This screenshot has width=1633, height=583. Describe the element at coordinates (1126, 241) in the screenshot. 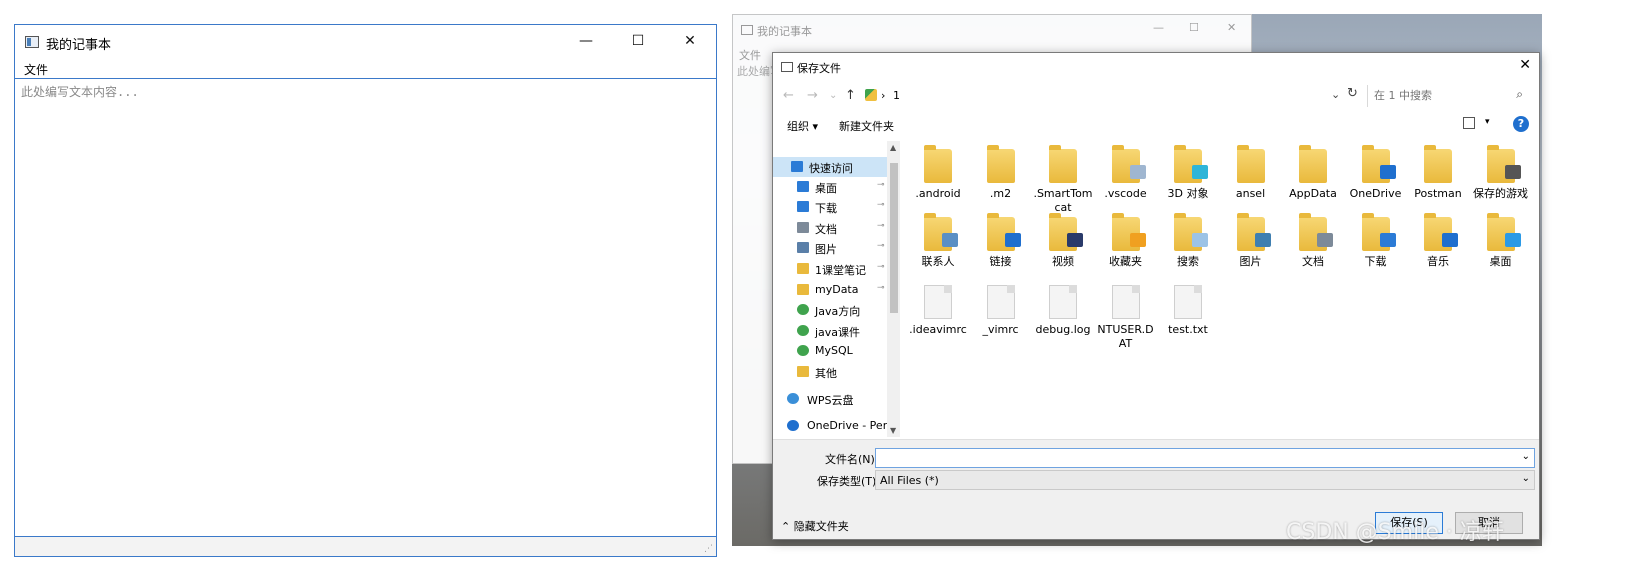

I see `folder-item: 收藏夹` at that location.